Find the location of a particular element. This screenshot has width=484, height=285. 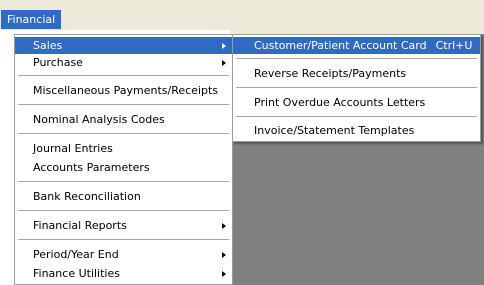

menu-item-accounts-parameters-label: Accounts Parameters is located at coordinates (91, 167).